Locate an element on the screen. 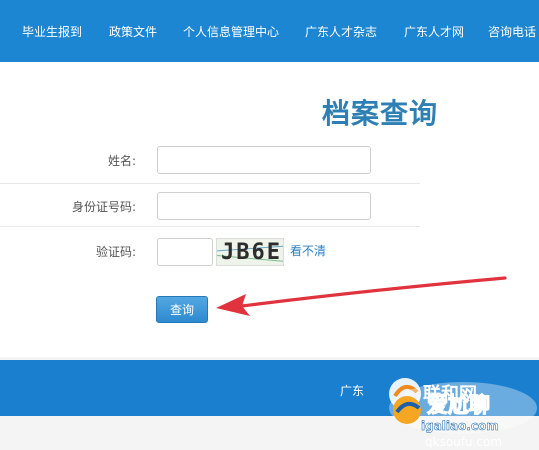  red-arrow-icon is located at coordinates (361, 296).